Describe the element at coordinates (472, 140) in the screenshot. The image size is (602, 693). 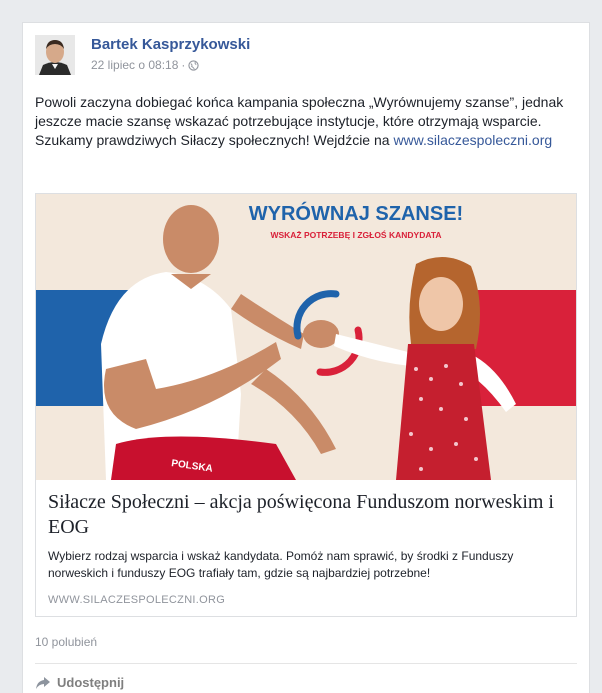
I see `post-link: www.silaczespoleczni.org` at that location.